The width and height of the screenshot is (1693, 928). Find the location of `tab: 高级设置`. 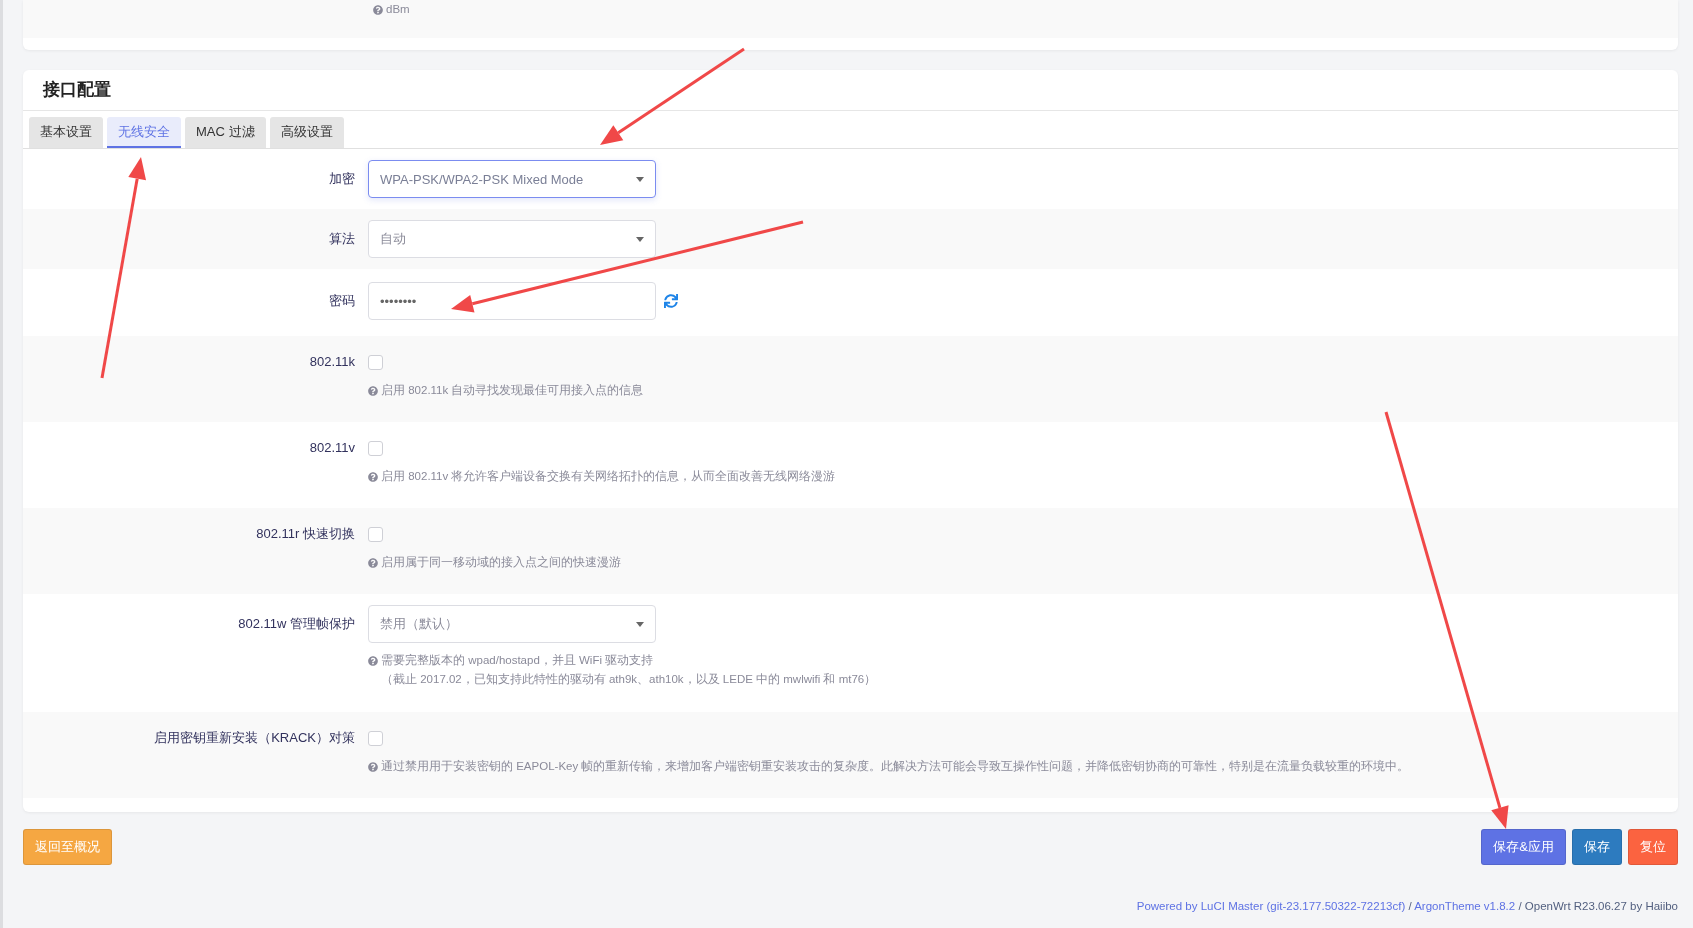

tab: 高级设置 is located at coordinates (306, 132).